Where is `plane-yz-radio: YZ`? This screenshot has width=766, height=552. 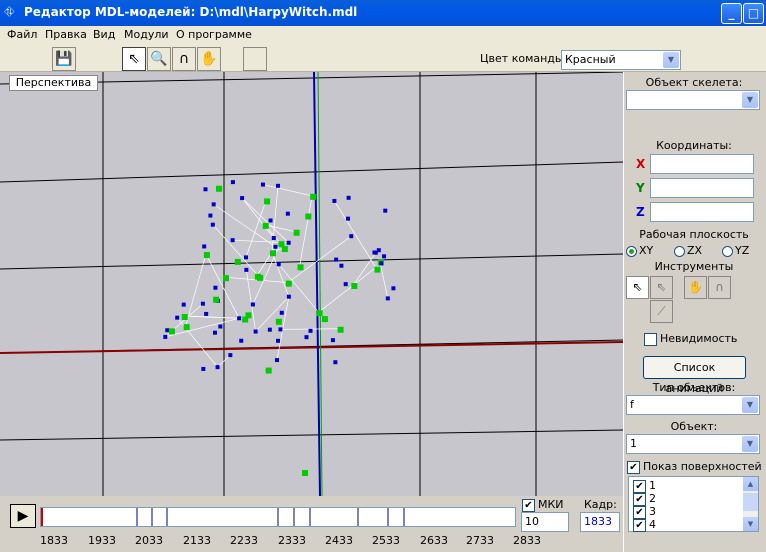 plane-yz-radio: YZ is located at coordinates (735, 250).